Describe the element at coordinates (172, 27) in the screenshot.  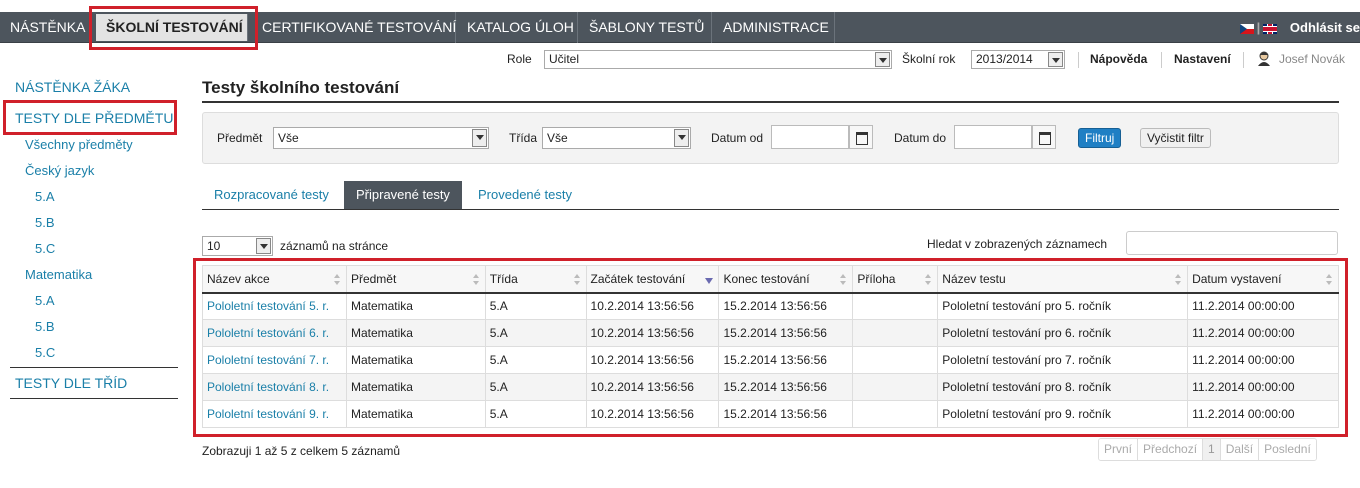
I see `nav-item-skolni-testovani: ŠKOLNÍ TESTOVÁNÍ` at that location.